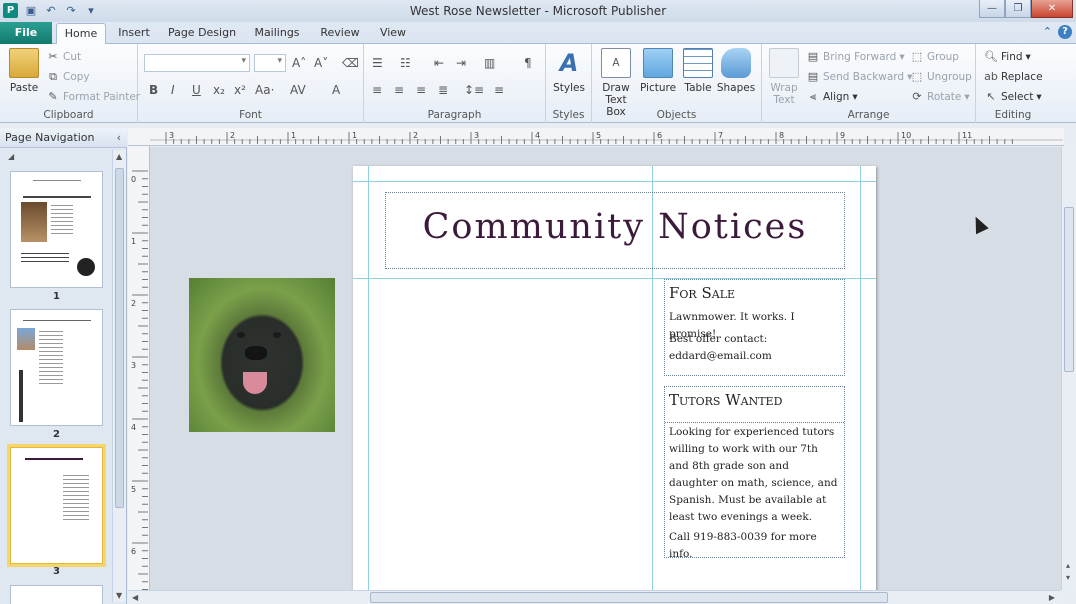  What do you see at coordinates (340, 33) in the screenshot?
I see `tab-review: Review` at bounding box center [340, 33].